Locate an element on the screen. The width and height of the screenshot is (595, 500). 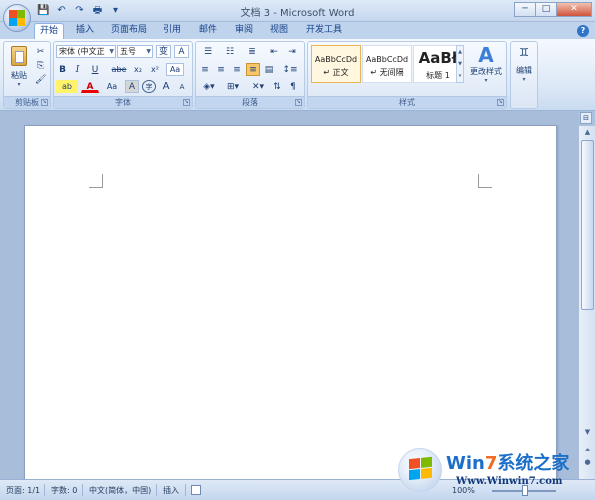
editing-label: 编辑 is located at coordinates (524, 70).